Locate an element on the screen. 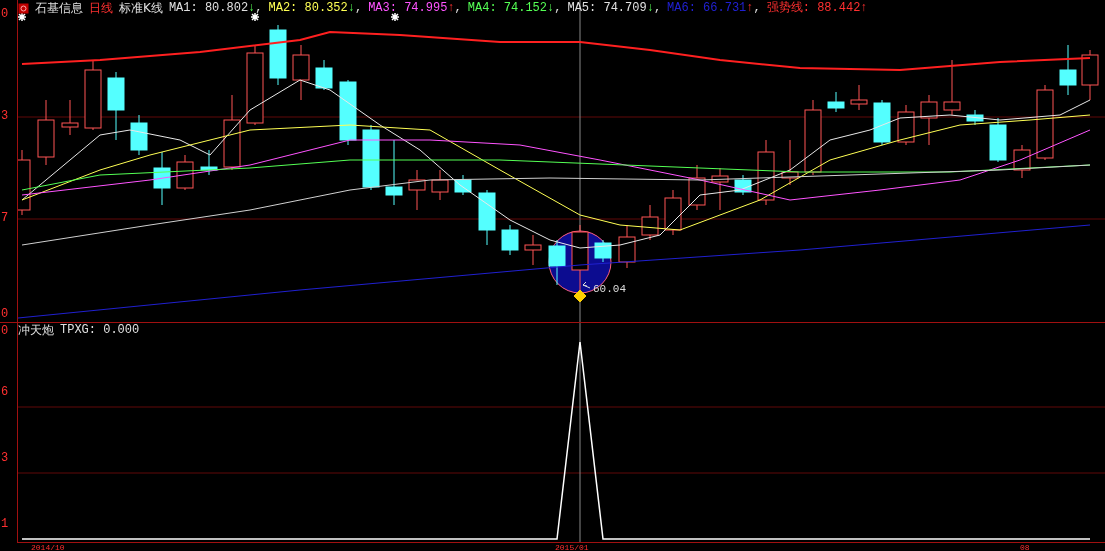 This screenshot has width=1105, height=551. indicator-value: 强势线: 88.442 is located at coordinates (813, 8).